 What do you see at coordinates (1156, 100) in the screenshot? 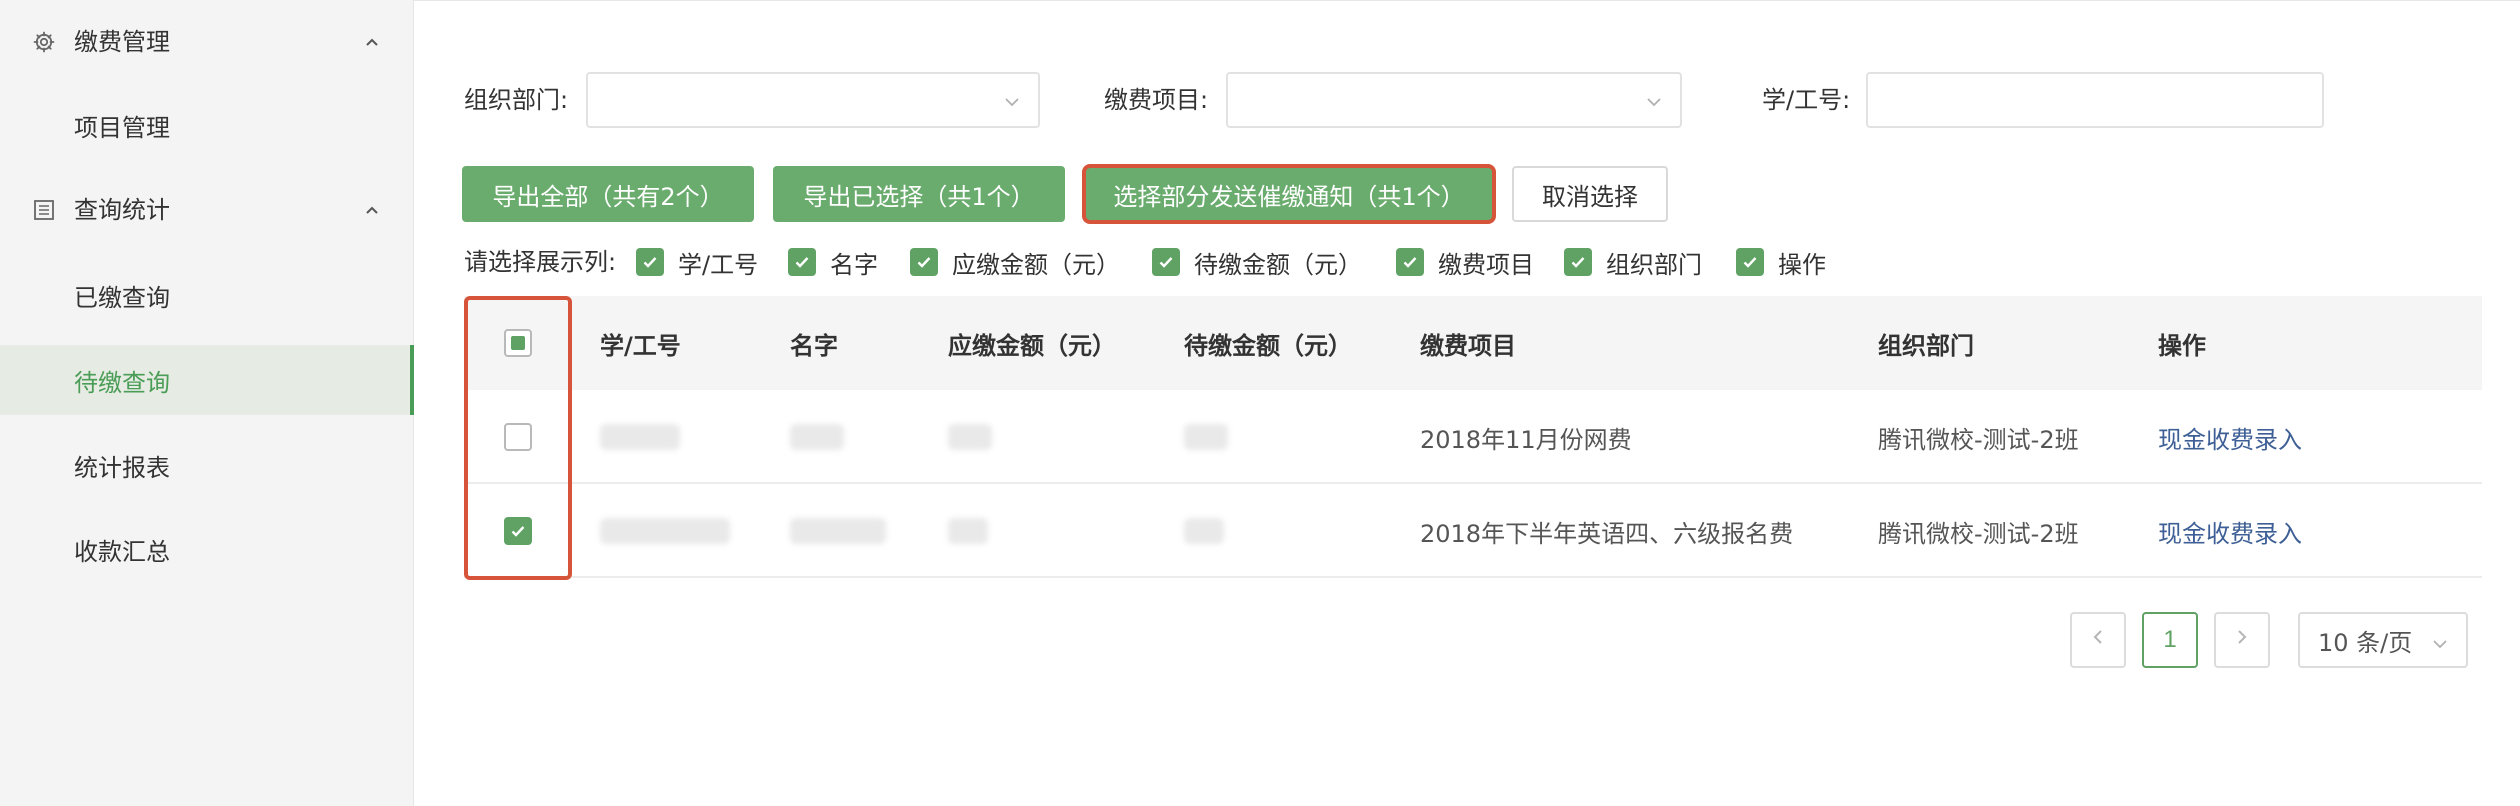
I see `item-filter-label: 缴费项目:` at bounding box center [1156, 100].